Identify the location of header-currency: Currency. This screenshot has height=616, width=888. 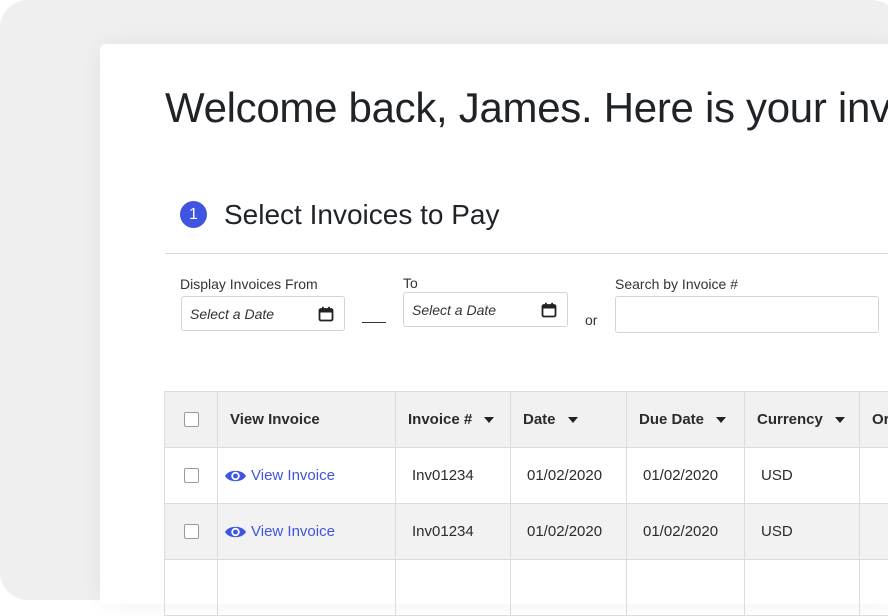
(802, 420).